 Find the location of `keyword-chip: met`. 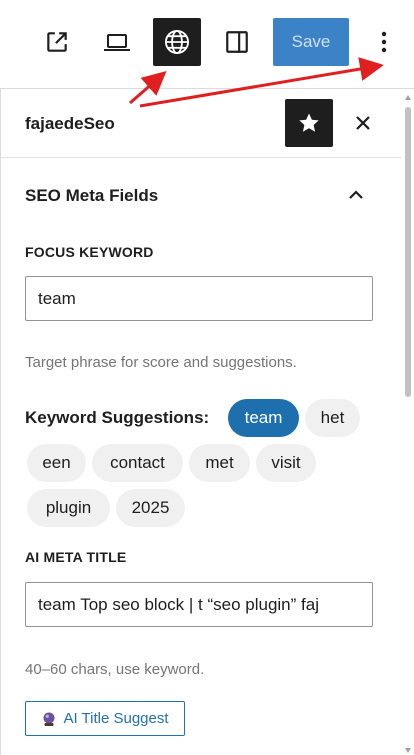

keyword-chip: met is located at coordinates (219, 463).